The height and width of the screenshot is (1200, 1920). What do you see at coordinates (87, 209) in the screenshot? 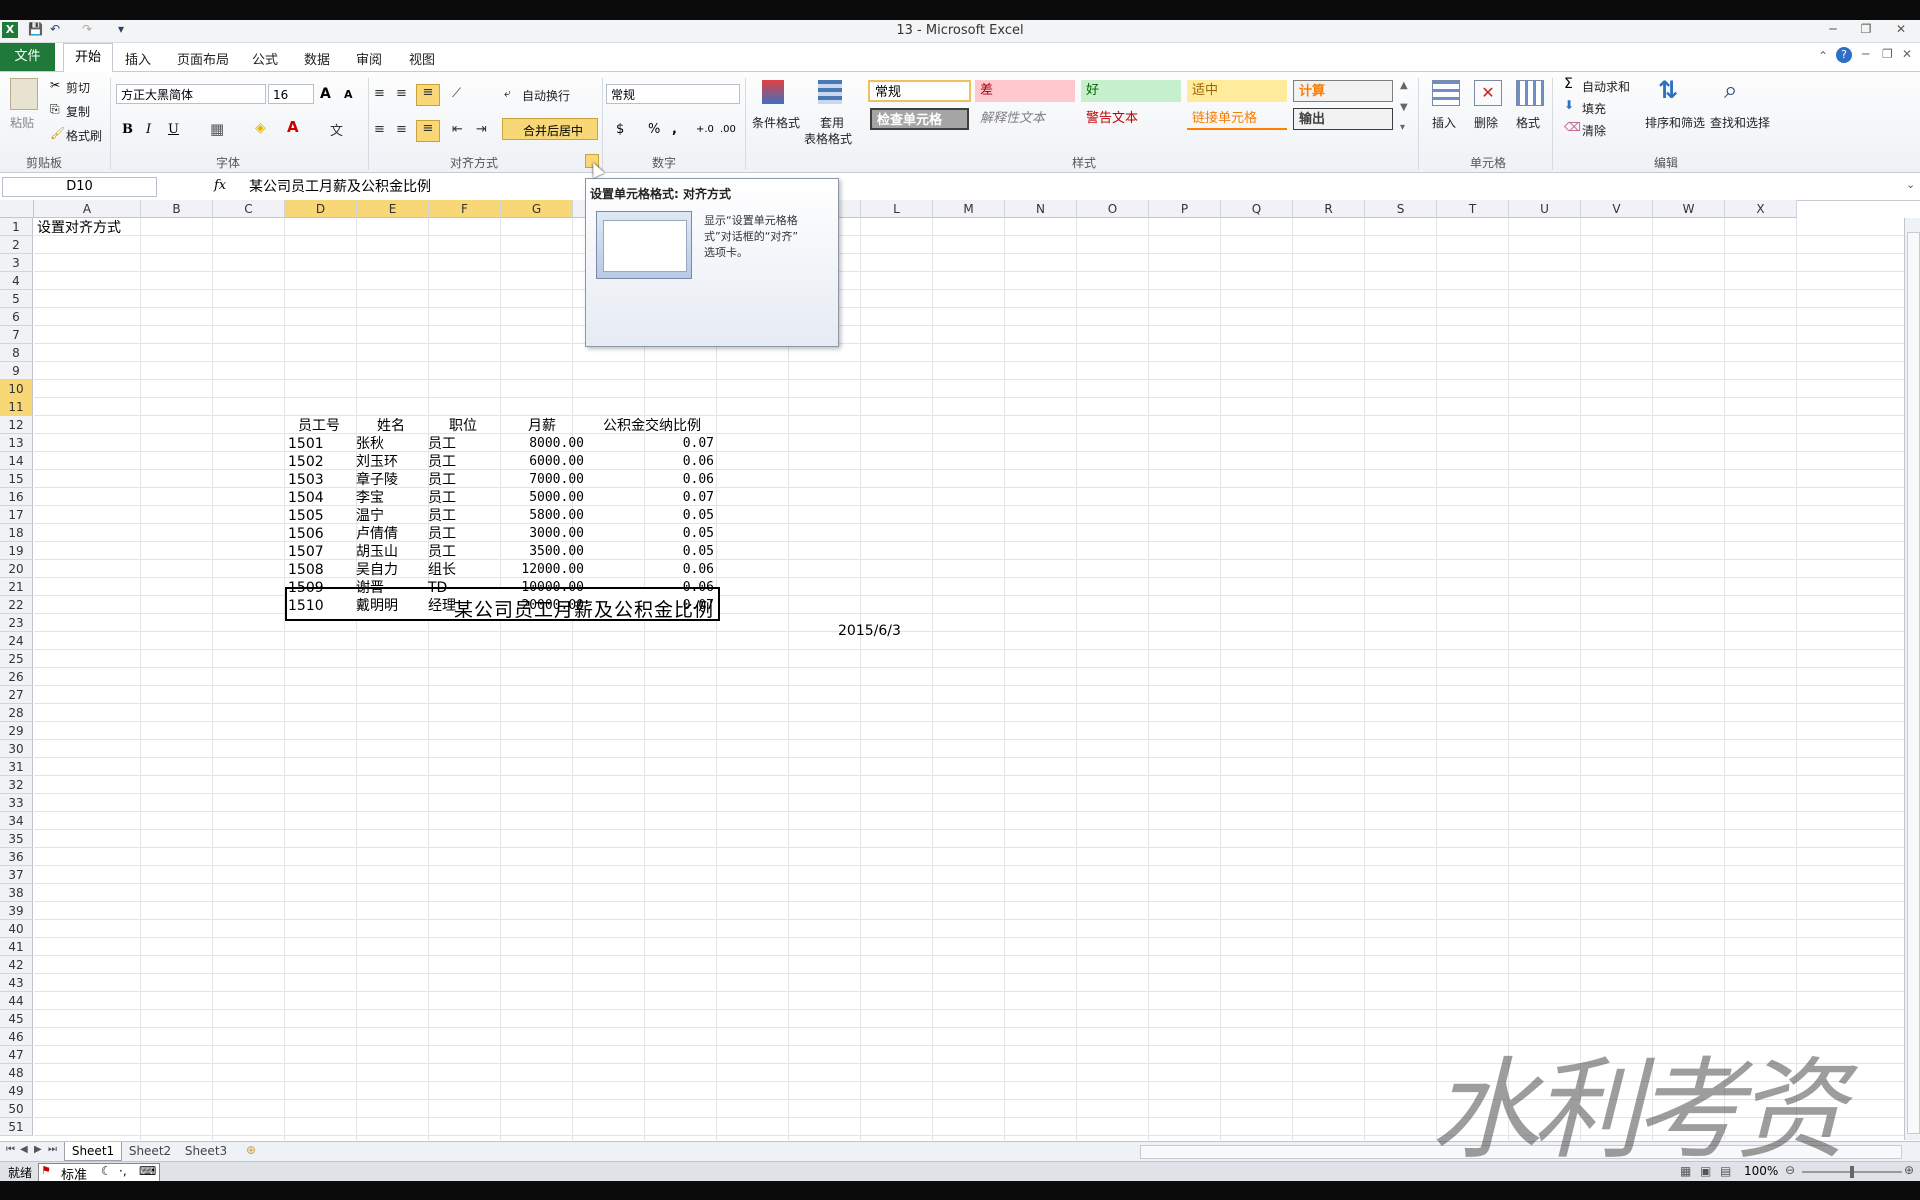
I see `column-header-a: A` at bounding box center [87, 209].